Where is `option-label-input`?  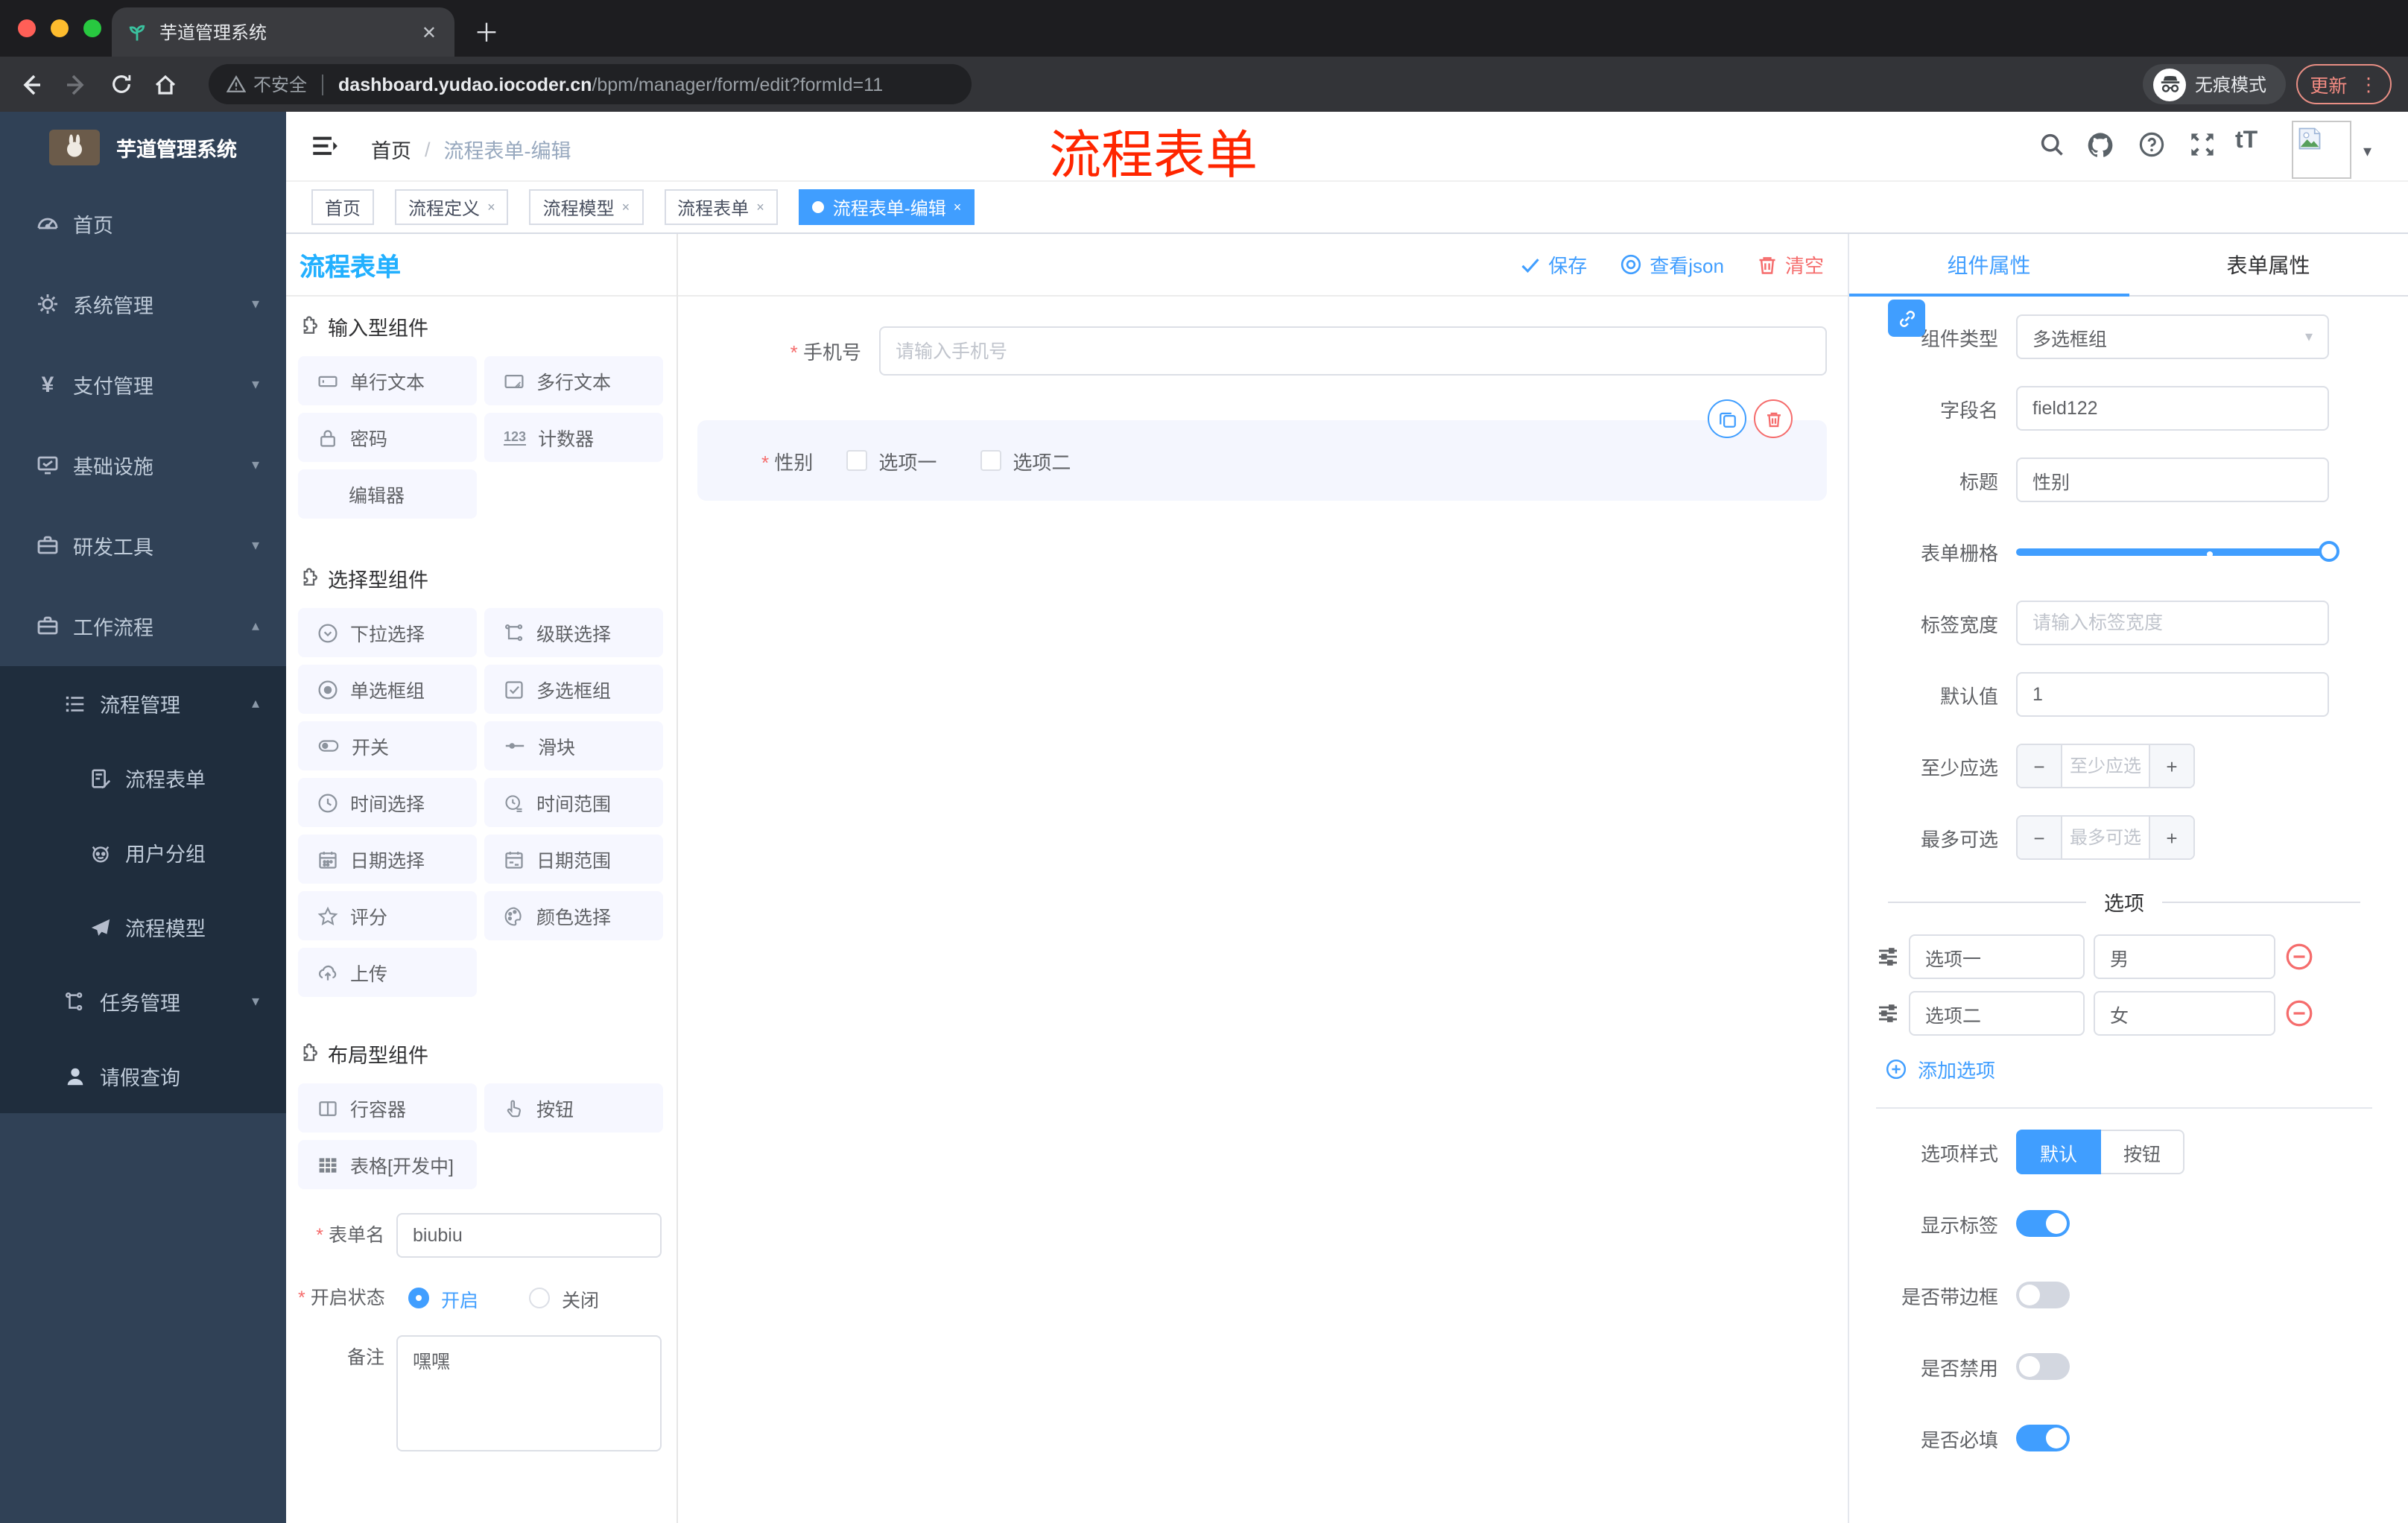
option-label-input is located at coordinates (1997, 1014).